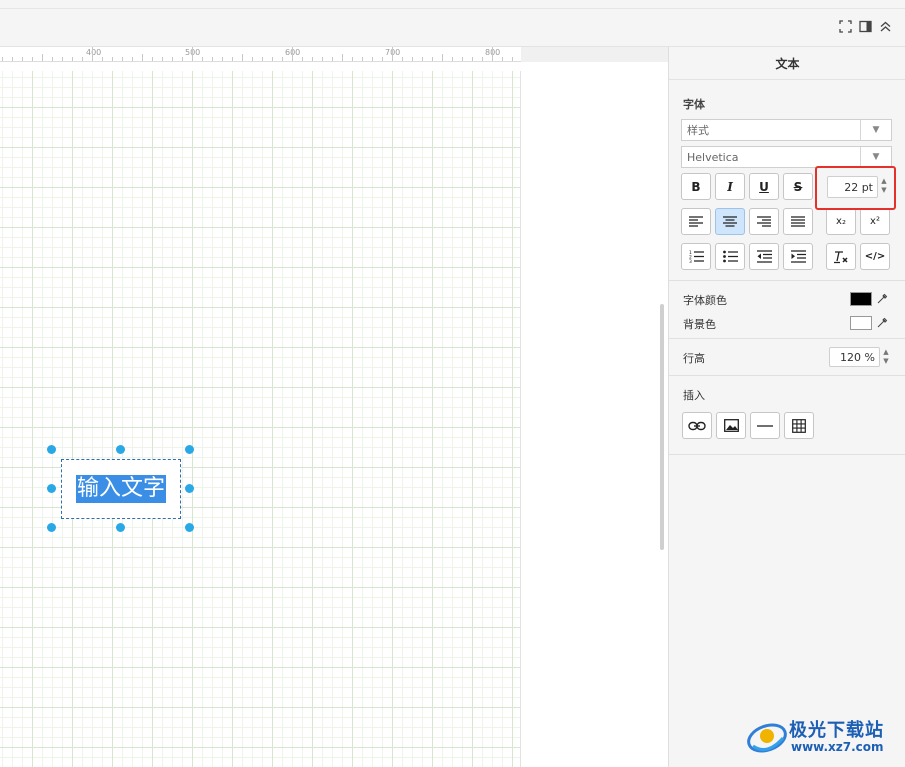  What do you see at coordinates (822, 736) in the screenshot?
I see `watermark: 极光下载站 www.xz7.com` at bounding box center [822, 736].